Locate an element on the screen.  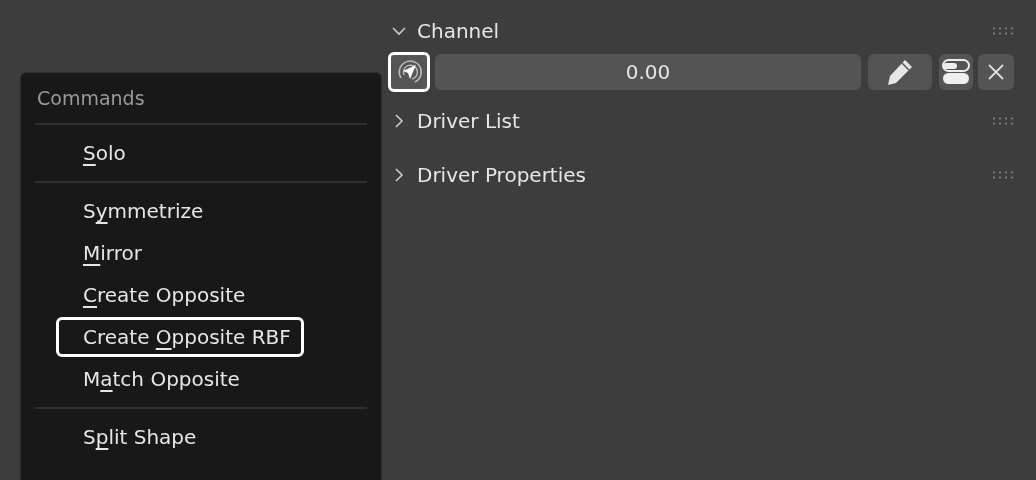
target-button is located at coordinates (409, 72).